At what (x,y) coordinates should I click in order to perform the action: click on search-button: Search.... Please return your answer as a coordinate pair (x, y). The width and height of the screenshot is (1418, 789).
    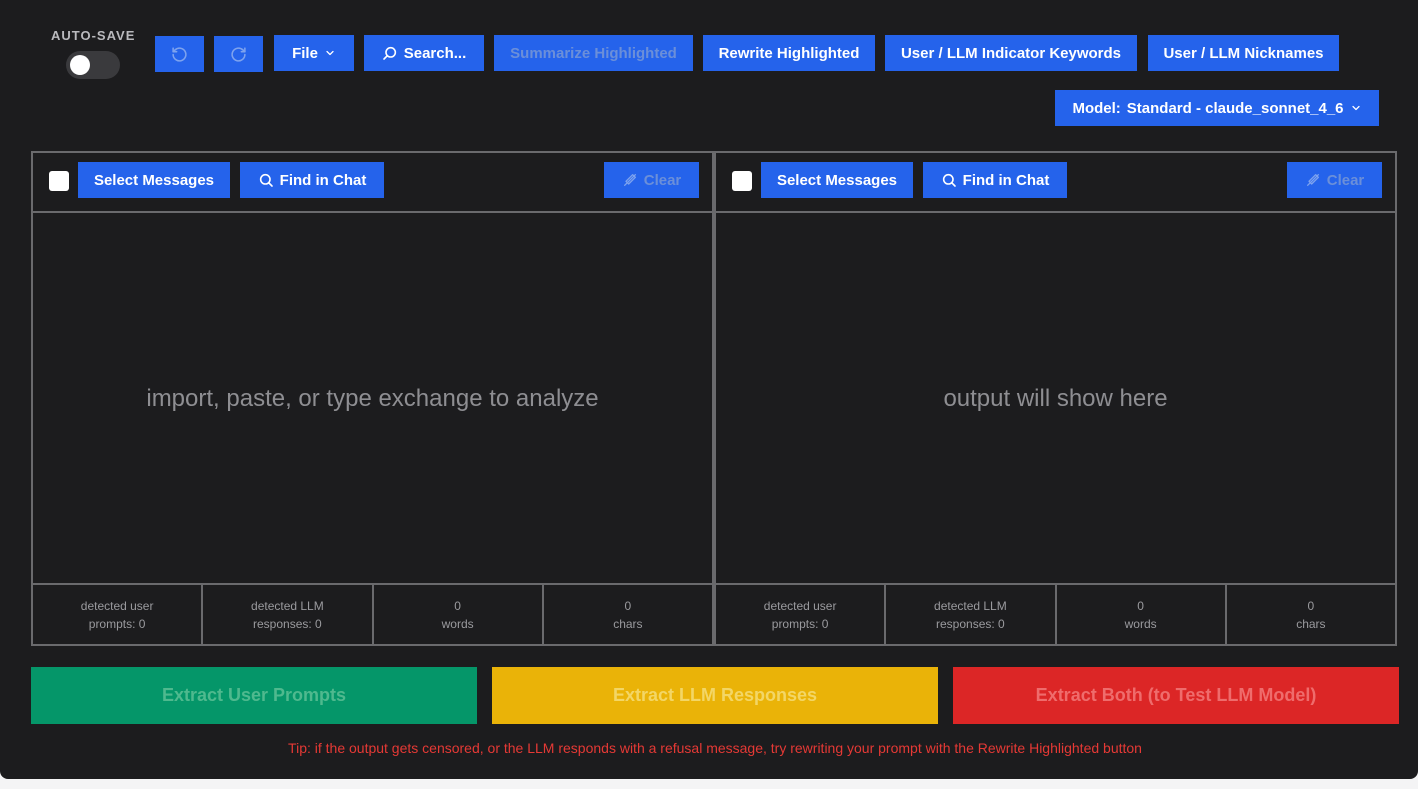
    Looking at the image, I should click on (424, 53).